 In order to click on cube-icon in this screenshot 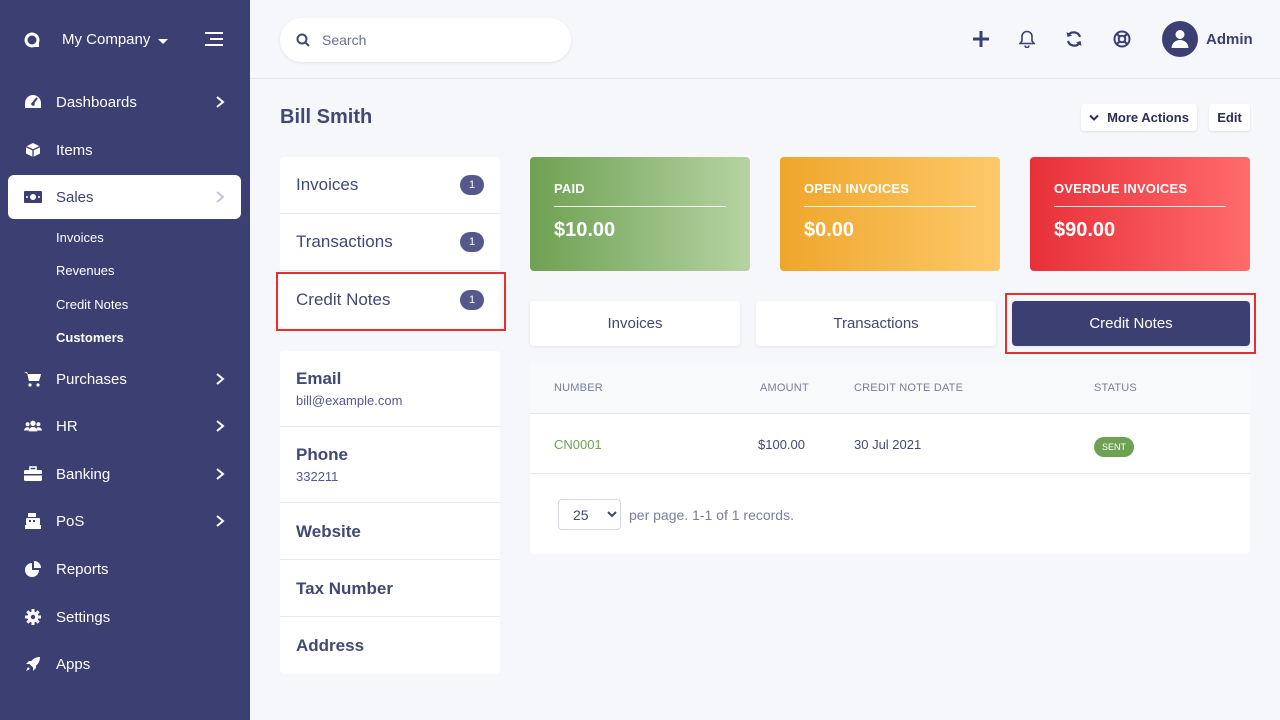, I will do `click(33, 150)`.